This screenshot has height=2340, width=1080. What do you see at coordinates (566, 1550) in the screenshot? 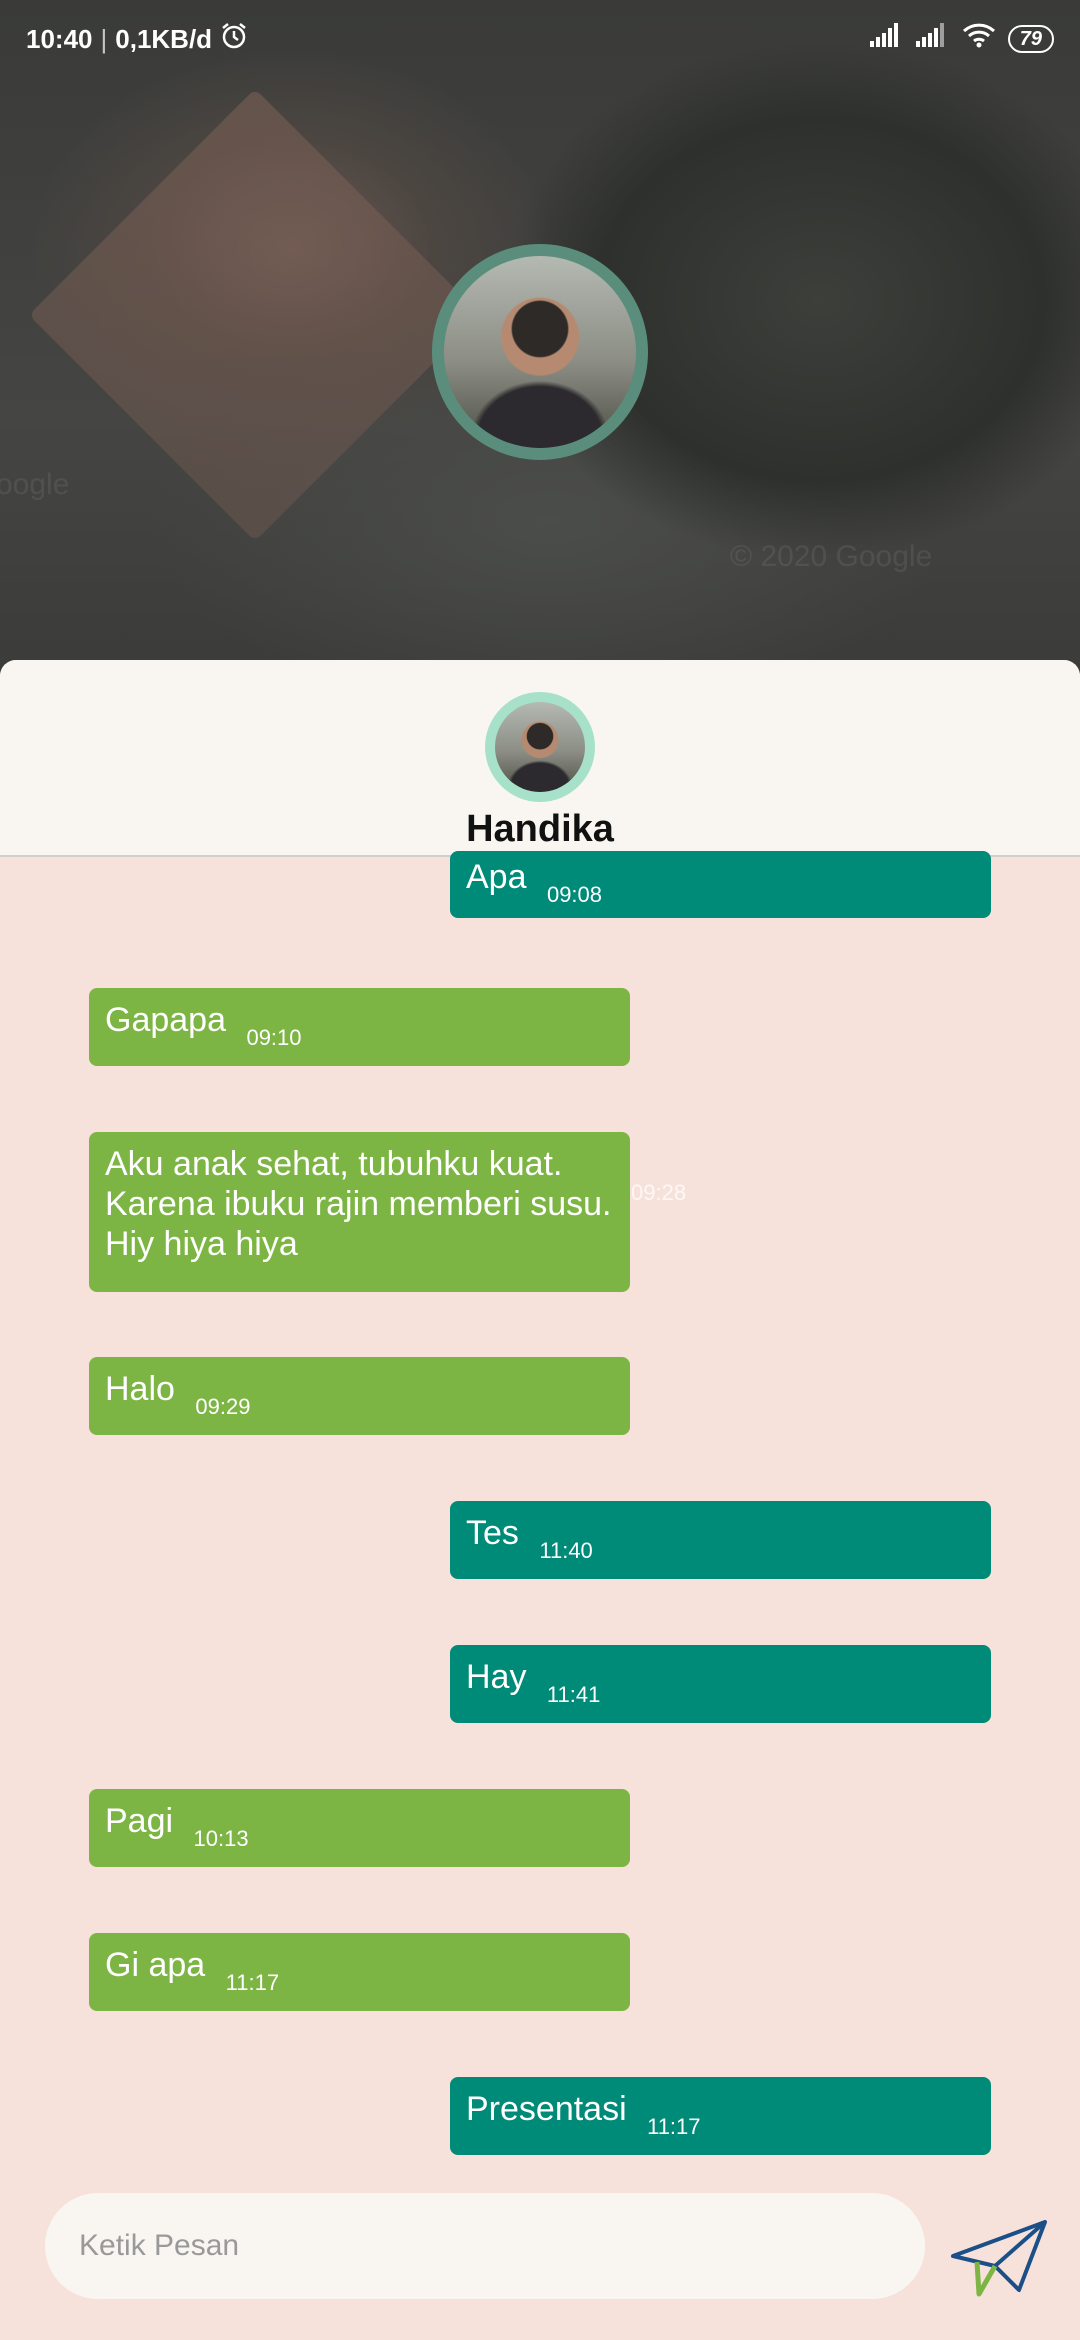
I see `message-time: 11:40` at bounding box center [566, 1550].